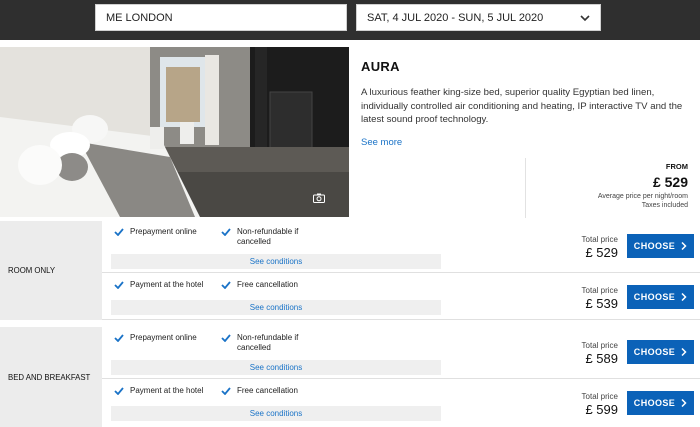  I want to click on from-label: FROM, so click(676, 166).